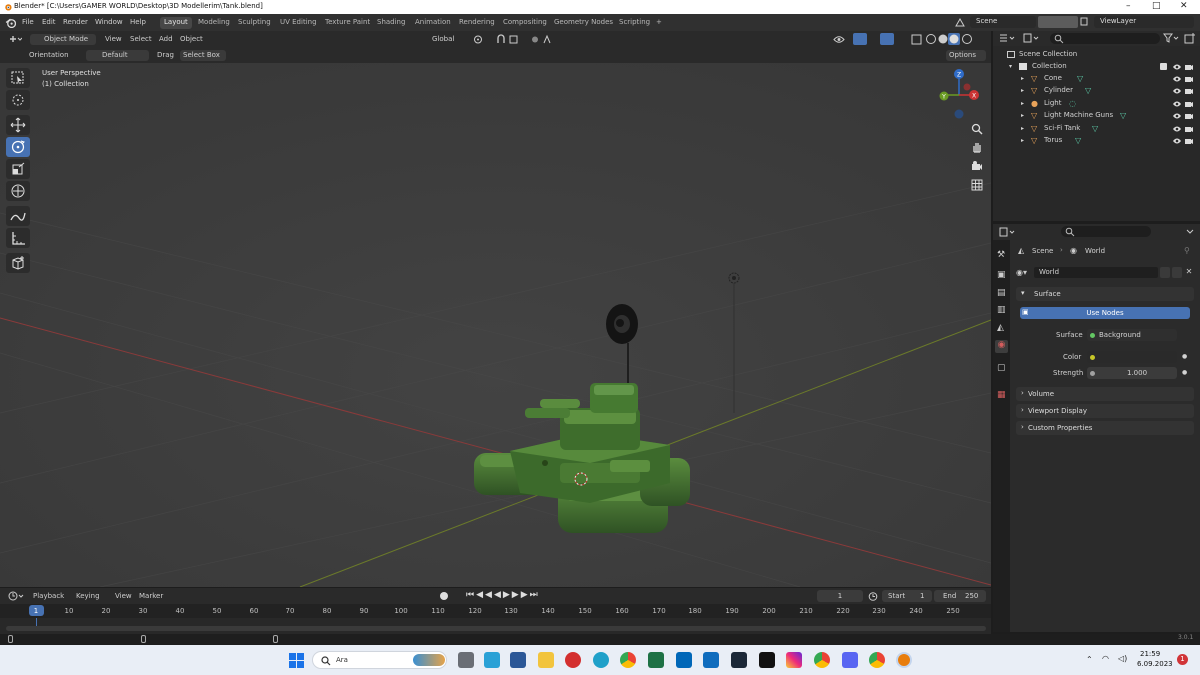 Image resolution: width=1200 pixels, height=675 pixels. I want to click on display-mode-icon, so click(1031, 38).